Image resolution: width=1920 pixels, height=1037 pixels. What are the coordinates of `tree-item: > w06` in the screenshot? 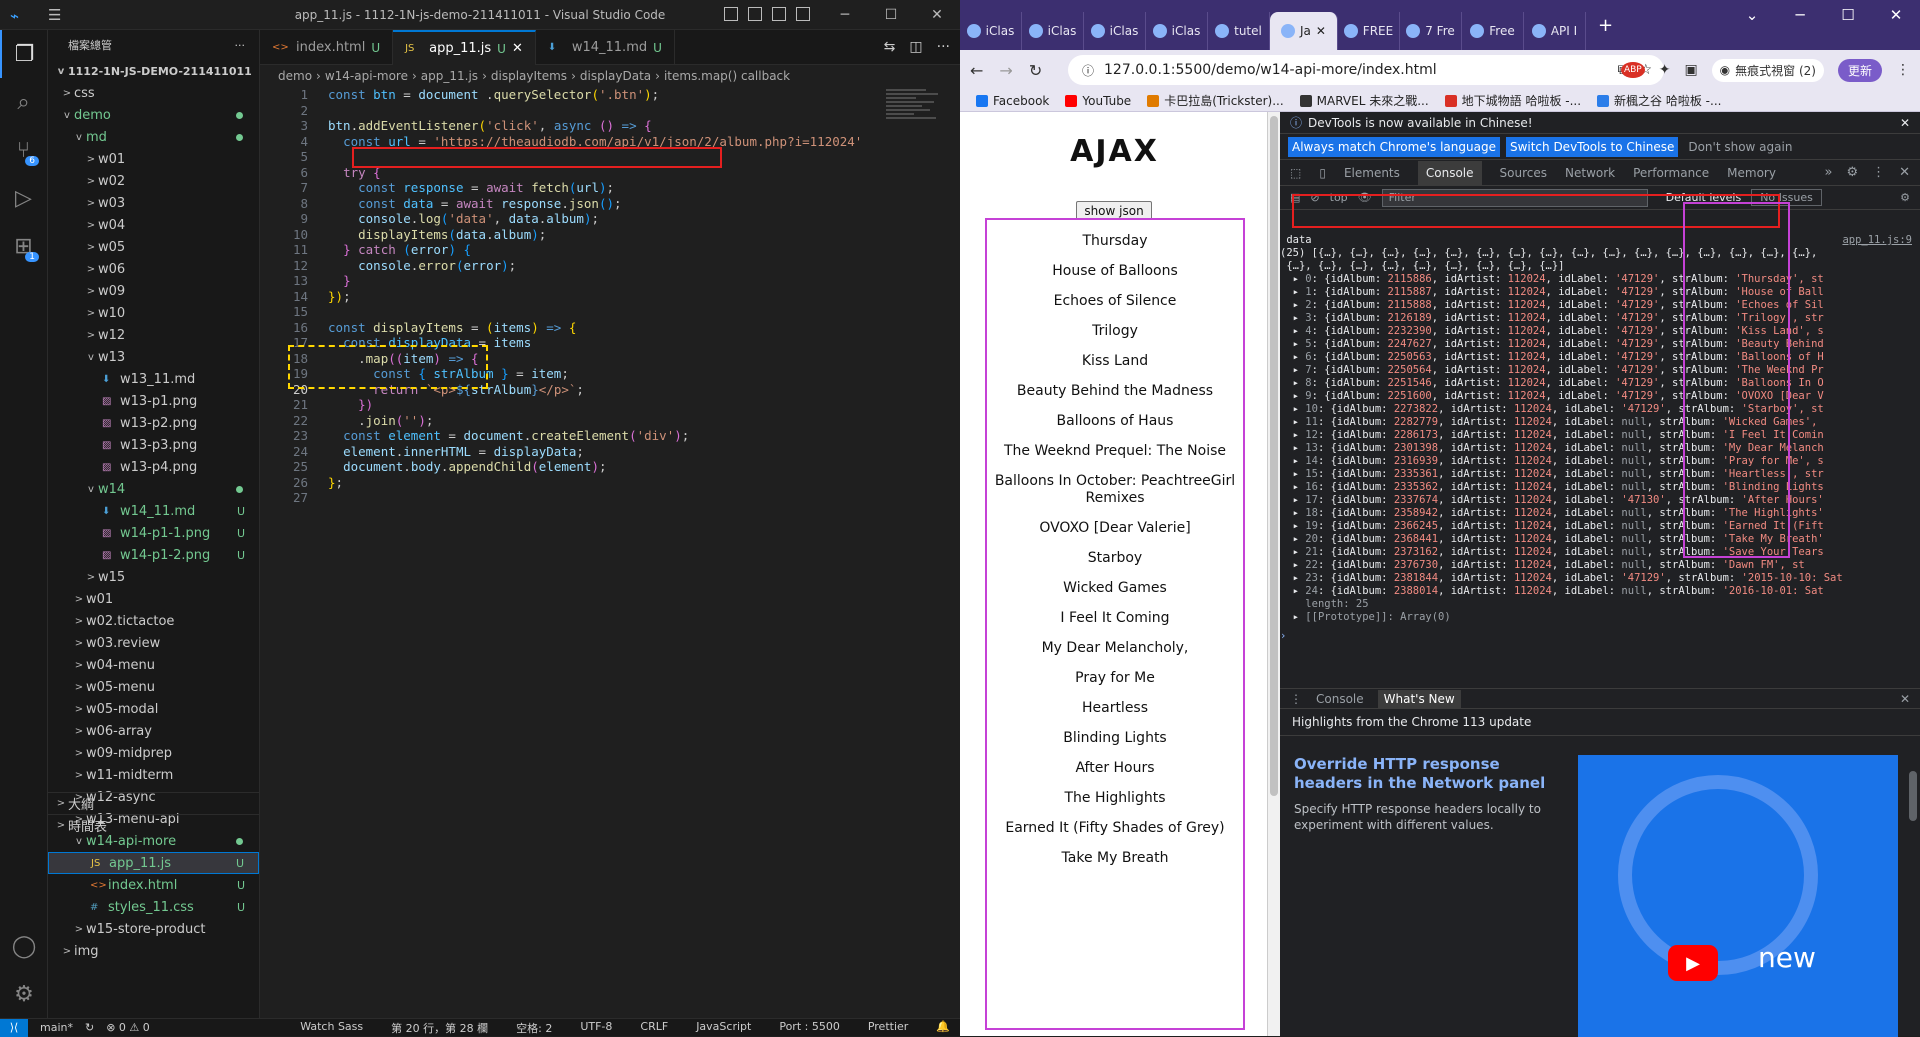 It's located at (153, 269).